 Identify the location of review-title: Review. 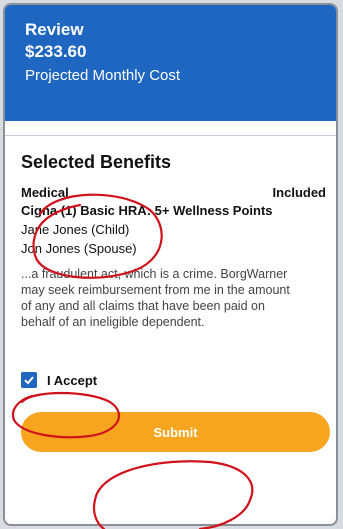
(54, 29).